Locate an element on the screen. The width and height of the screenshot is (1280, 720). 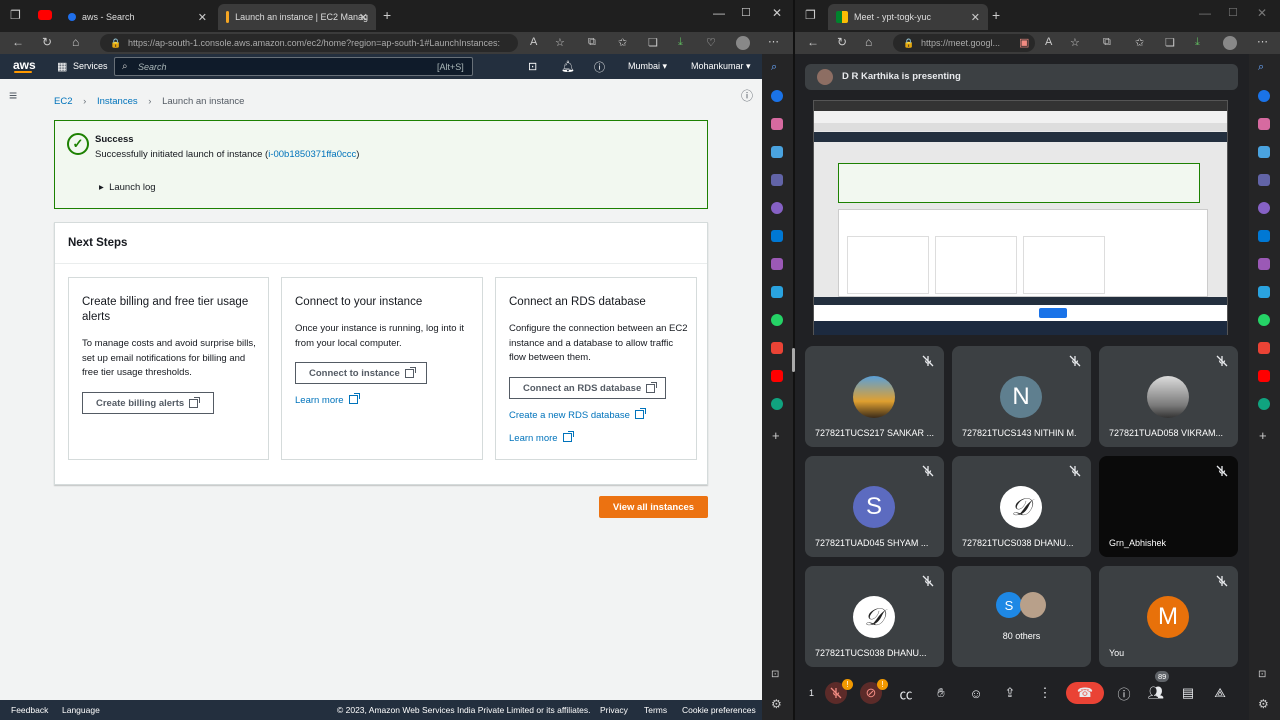
language-link: Language is located at coordinates (81, 710).